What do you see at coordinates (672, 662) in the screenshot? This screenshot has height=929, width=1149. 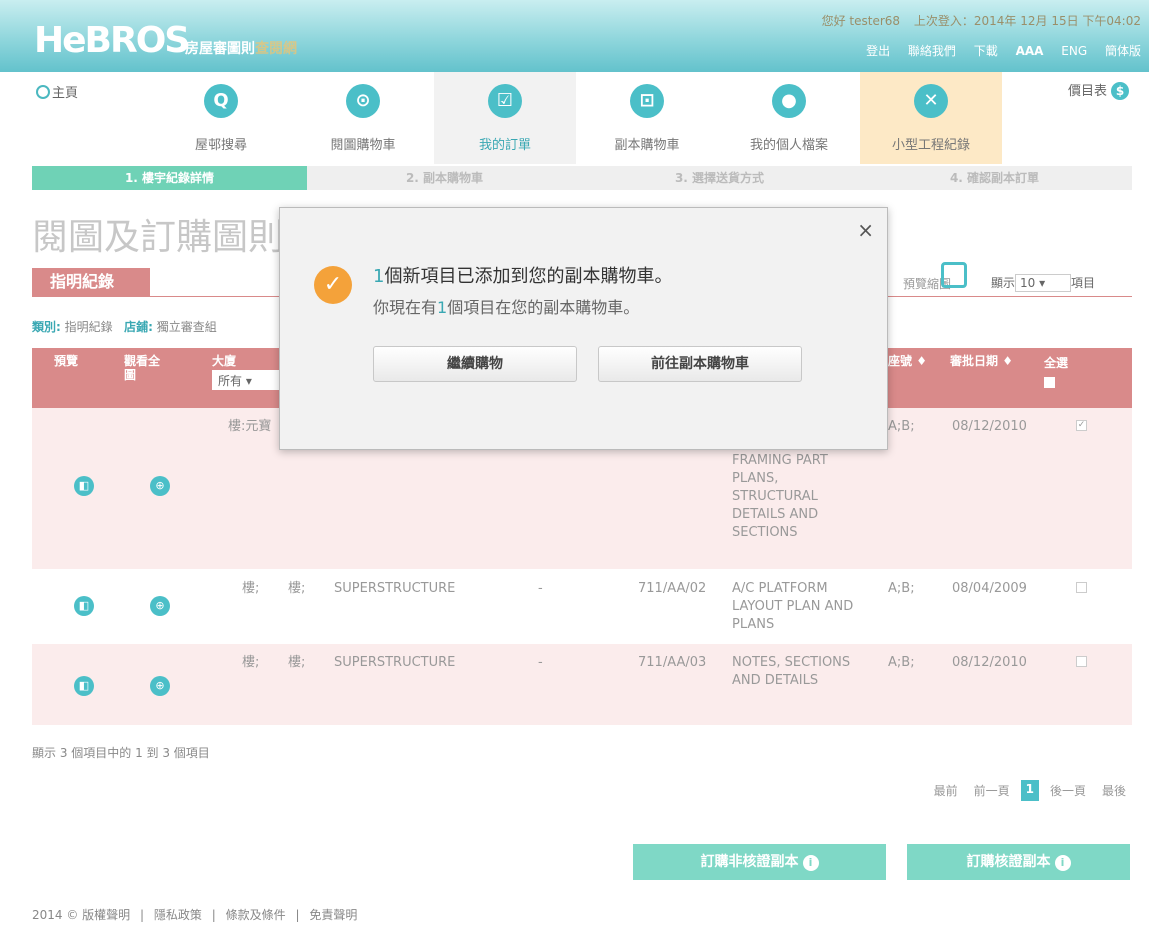 I see `row-code: 711/AA/03` at bounding box center [672, 662].